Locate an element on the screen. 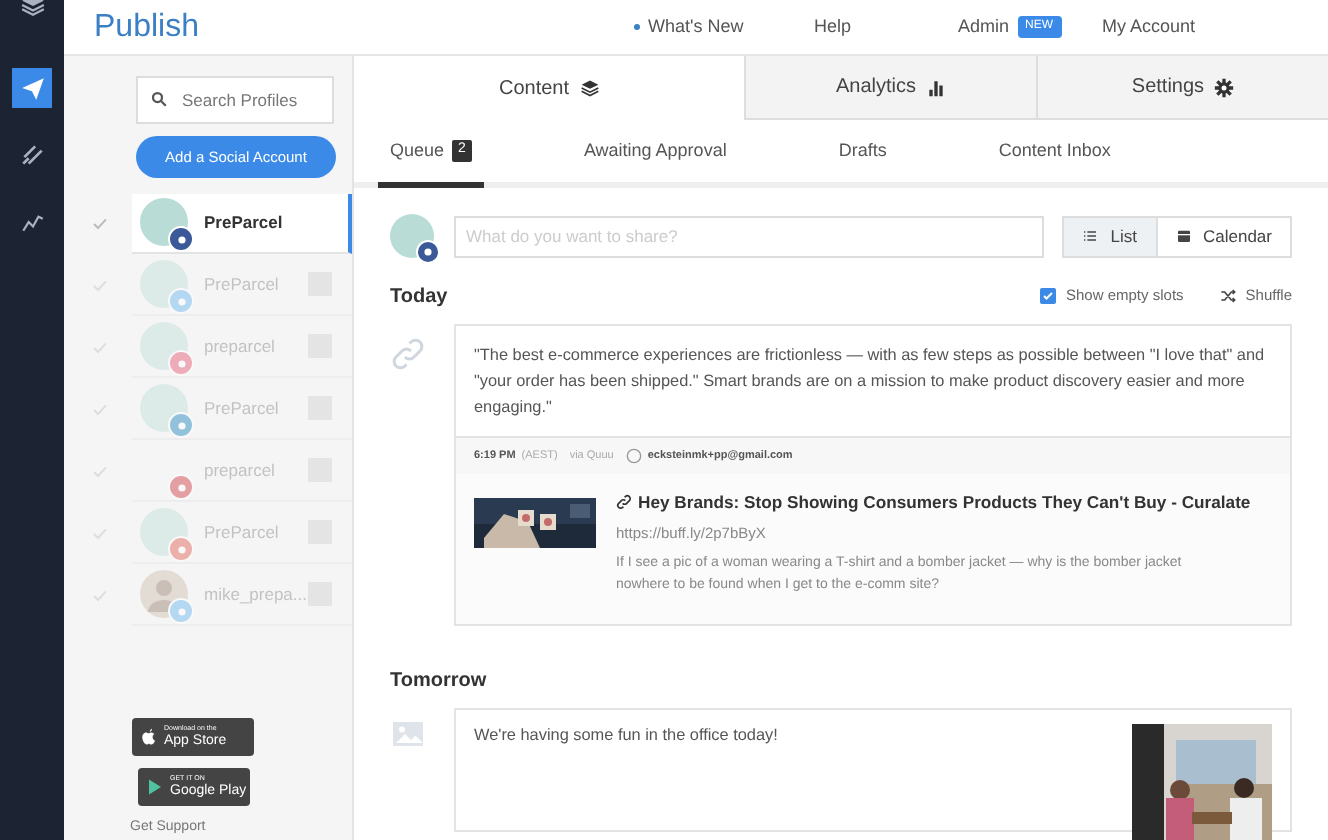  nav-link: My Account is located at coordinates (1174, 27).